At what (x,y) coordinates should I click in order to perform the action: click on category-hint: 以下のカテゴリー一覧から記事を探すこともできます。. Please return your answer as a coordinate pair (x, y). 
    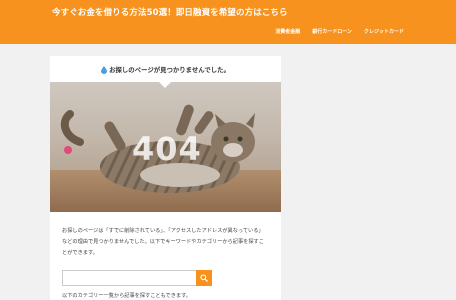
    Looking at the image, I should click on (126, 296).